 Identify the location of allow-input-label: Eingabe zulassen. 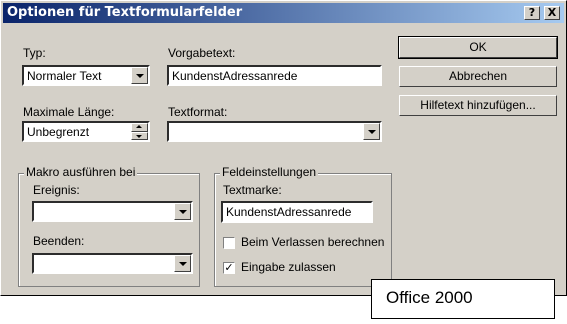
(288, 267).